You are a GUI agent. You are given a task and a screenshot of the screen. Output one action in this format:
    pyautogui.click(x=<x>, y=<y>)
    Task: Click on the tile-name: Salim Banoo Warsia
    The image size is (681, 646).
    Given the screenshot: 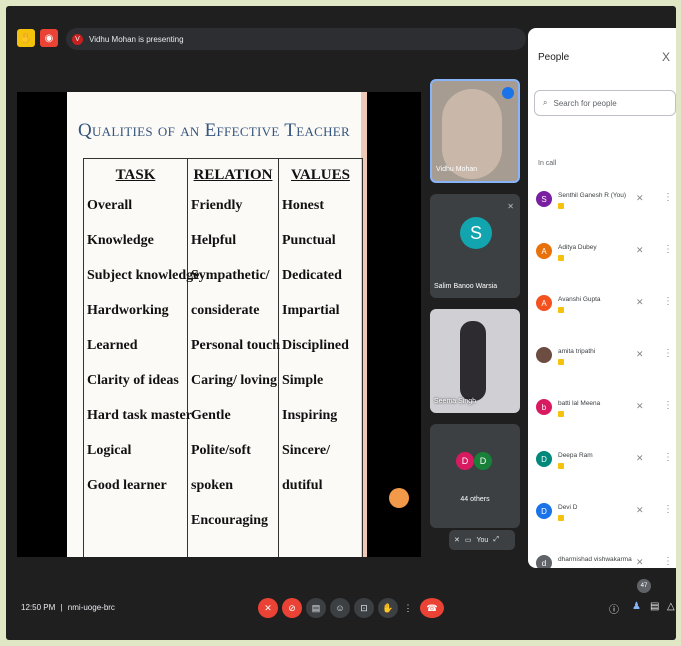 What is the action you would take?
    pyautogui.click(x=466, y=286)
    